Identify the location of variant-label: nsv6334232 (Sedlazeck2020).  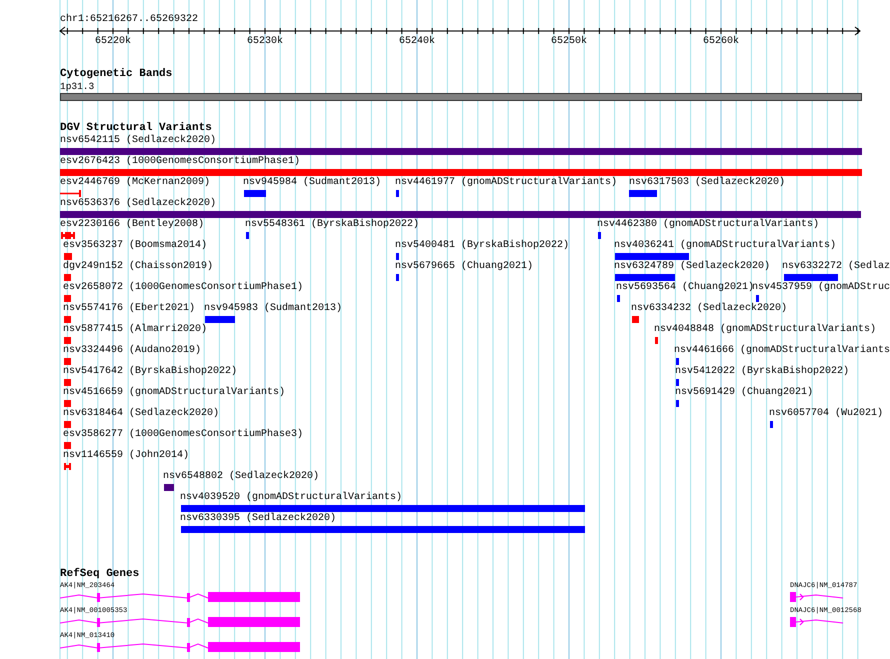
(709, 309).